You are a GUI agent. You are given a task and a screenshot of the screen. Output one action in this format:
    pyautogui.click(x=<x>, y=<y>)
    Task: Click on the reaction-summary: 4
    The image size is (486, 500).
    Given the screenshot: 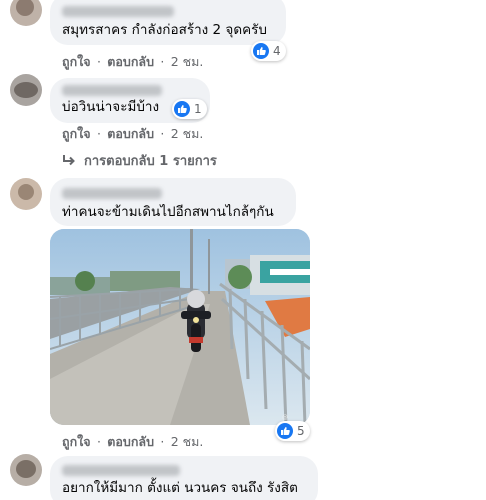 What is the action you would take?
    pyautogui.click(x=268, y=51)
    